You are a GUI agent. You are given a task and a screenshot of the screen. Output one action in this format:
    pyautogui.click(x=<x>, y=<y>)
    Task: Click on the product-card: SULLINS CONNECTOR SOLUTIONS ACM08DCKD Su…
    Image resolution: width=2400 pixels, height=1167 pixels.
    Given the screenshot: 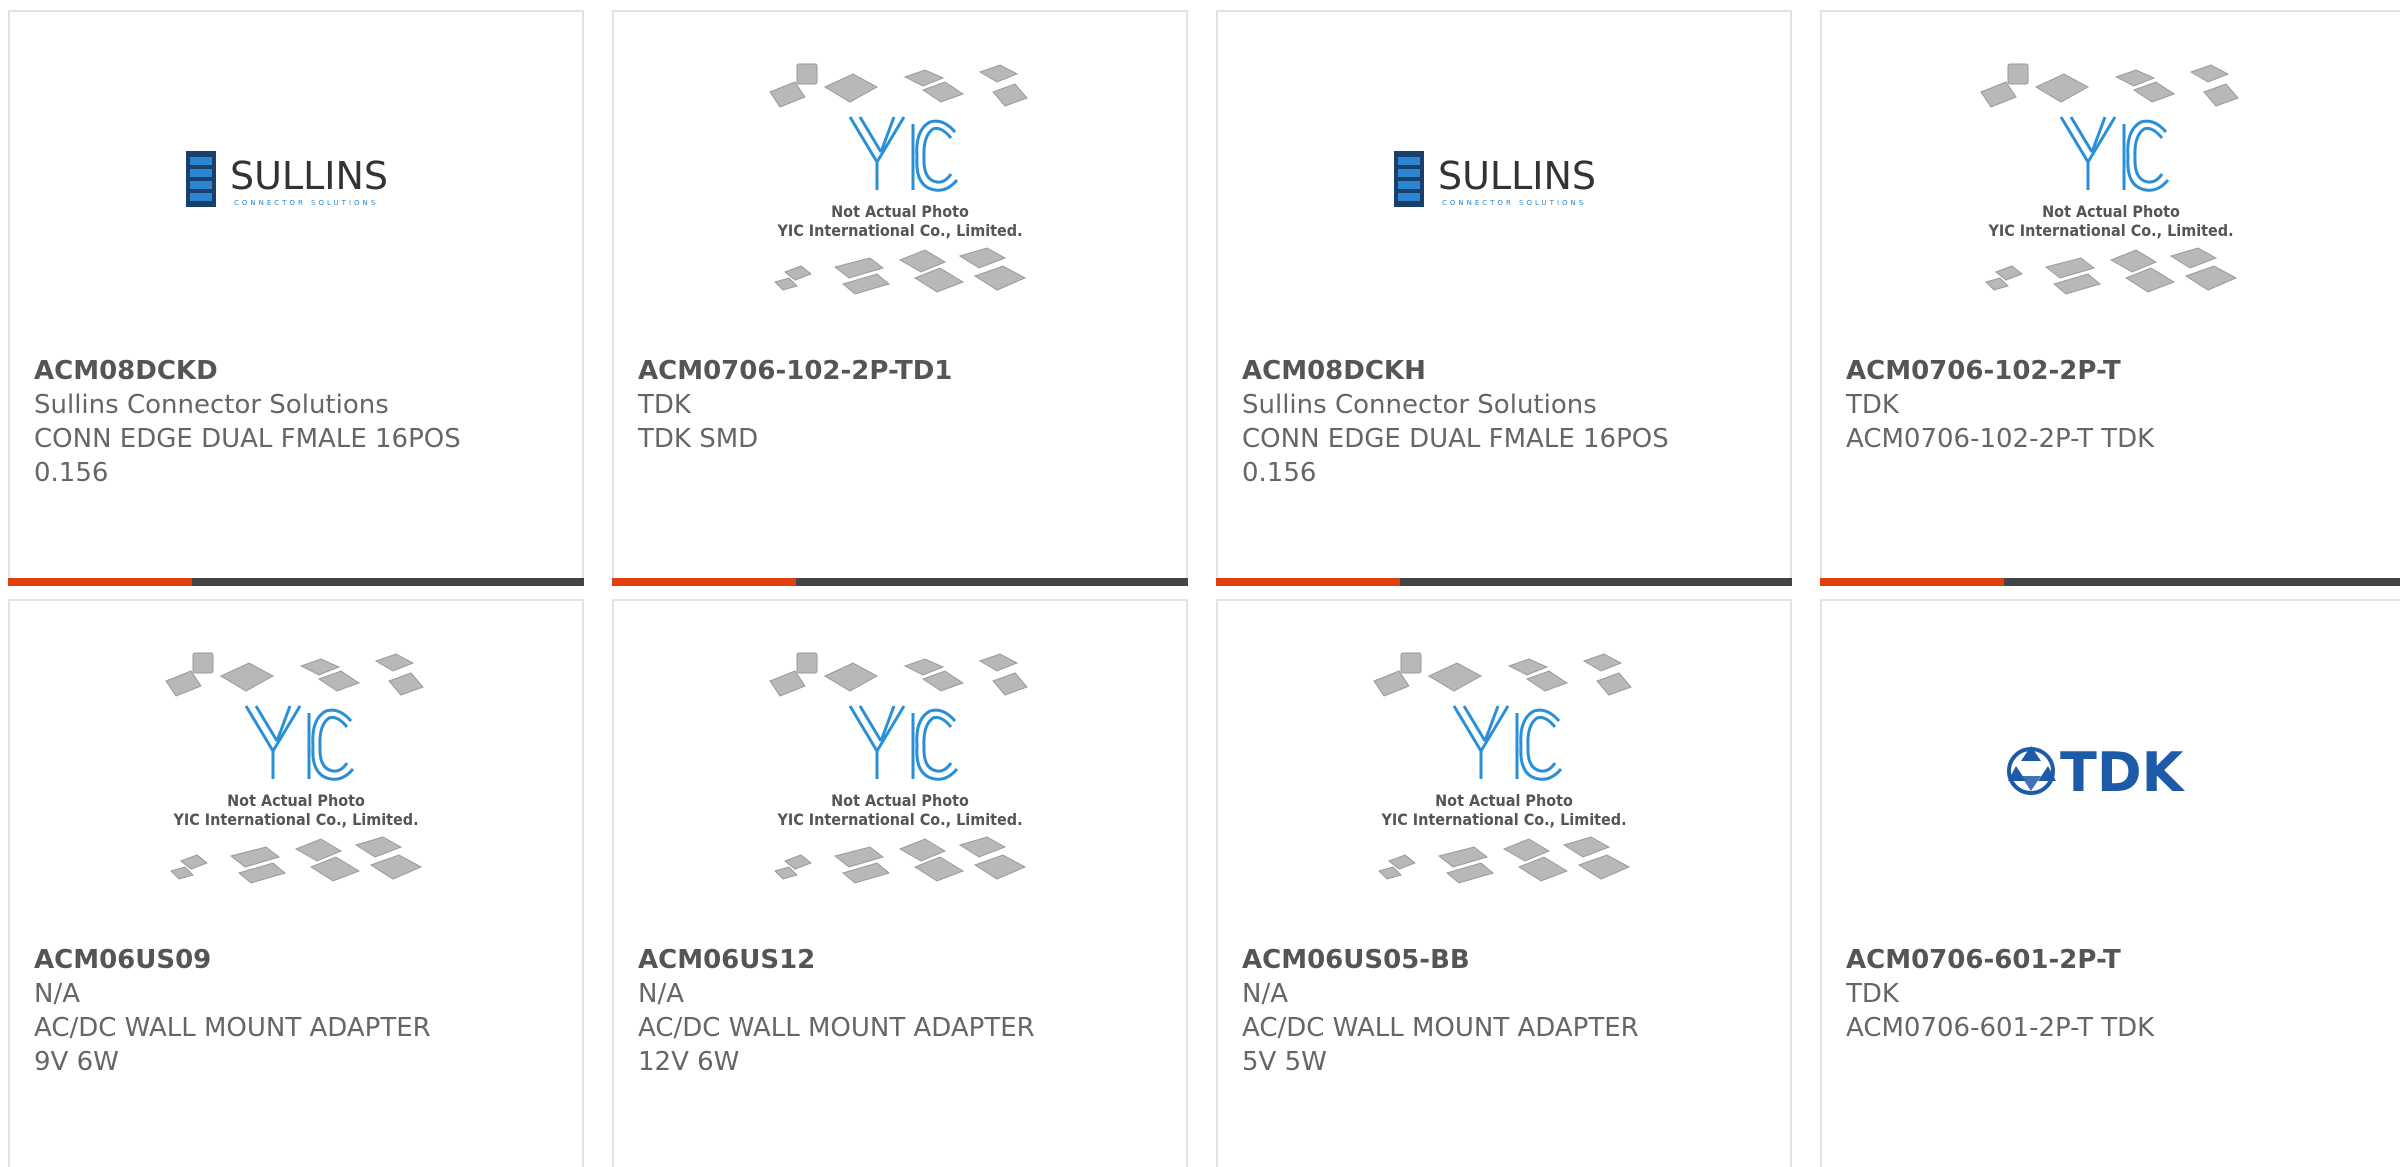 What is the action you would take?
    pyautogui.click(x=296, y=298)
    